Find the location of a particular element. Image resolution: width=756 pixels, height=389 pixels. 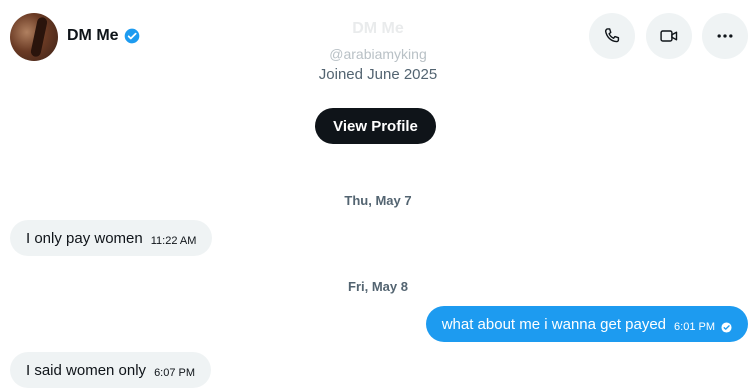

message-bubble-received: I only pay women 11:22 AM is located at coordinates (111, 238).